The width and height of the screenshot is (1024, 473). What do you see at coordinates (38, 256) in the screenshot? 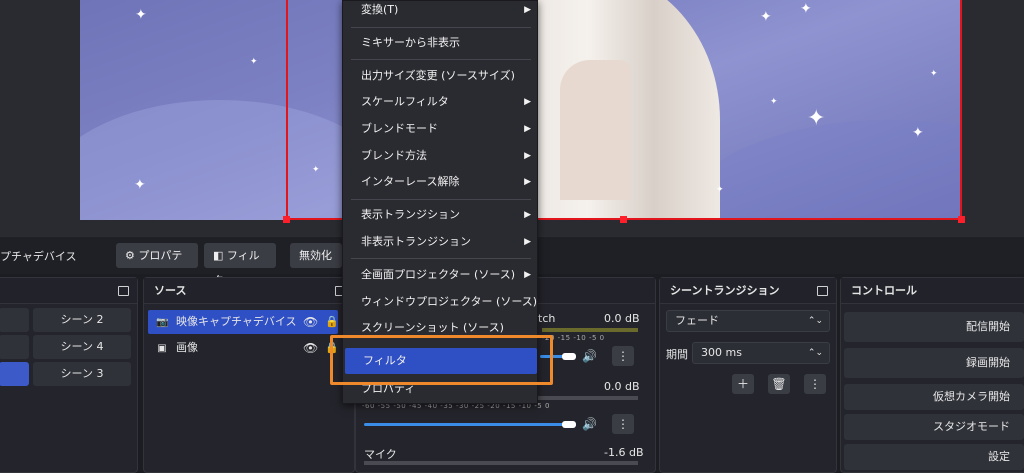
I see `selected-source-label: プチャデバイス` at bounding box center [38, 256].